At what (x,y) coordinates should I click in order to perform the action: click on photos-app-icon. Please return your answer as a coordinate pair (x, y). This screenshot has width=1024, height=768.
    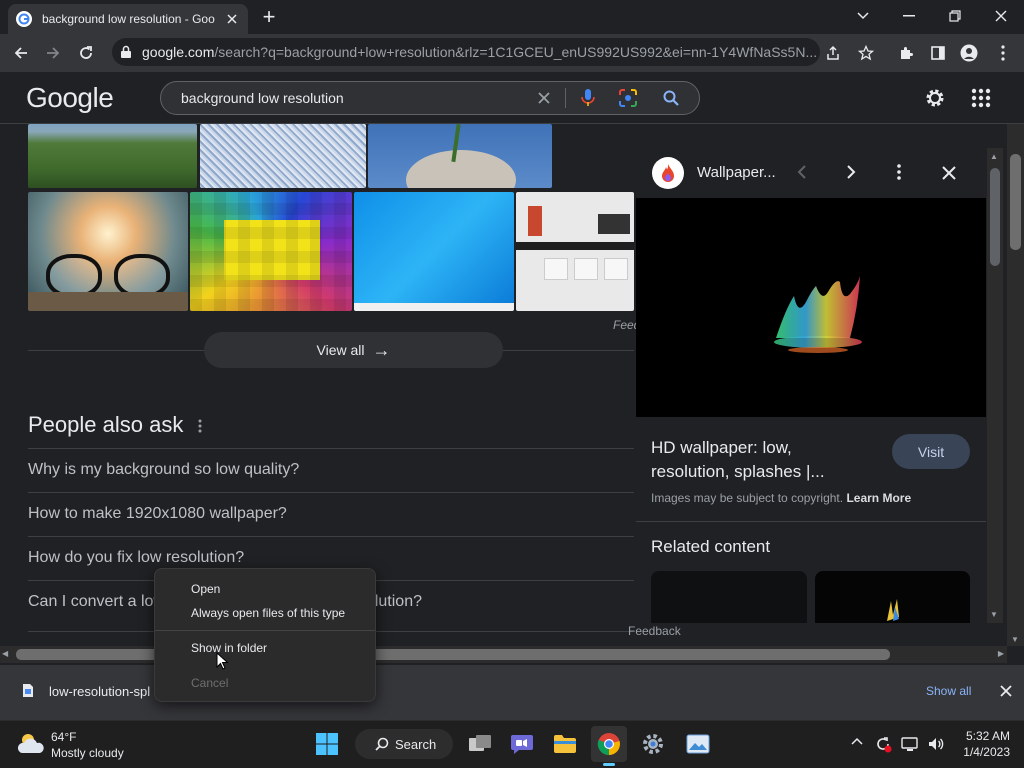
    Looking at the image, I should click on (698, 744).